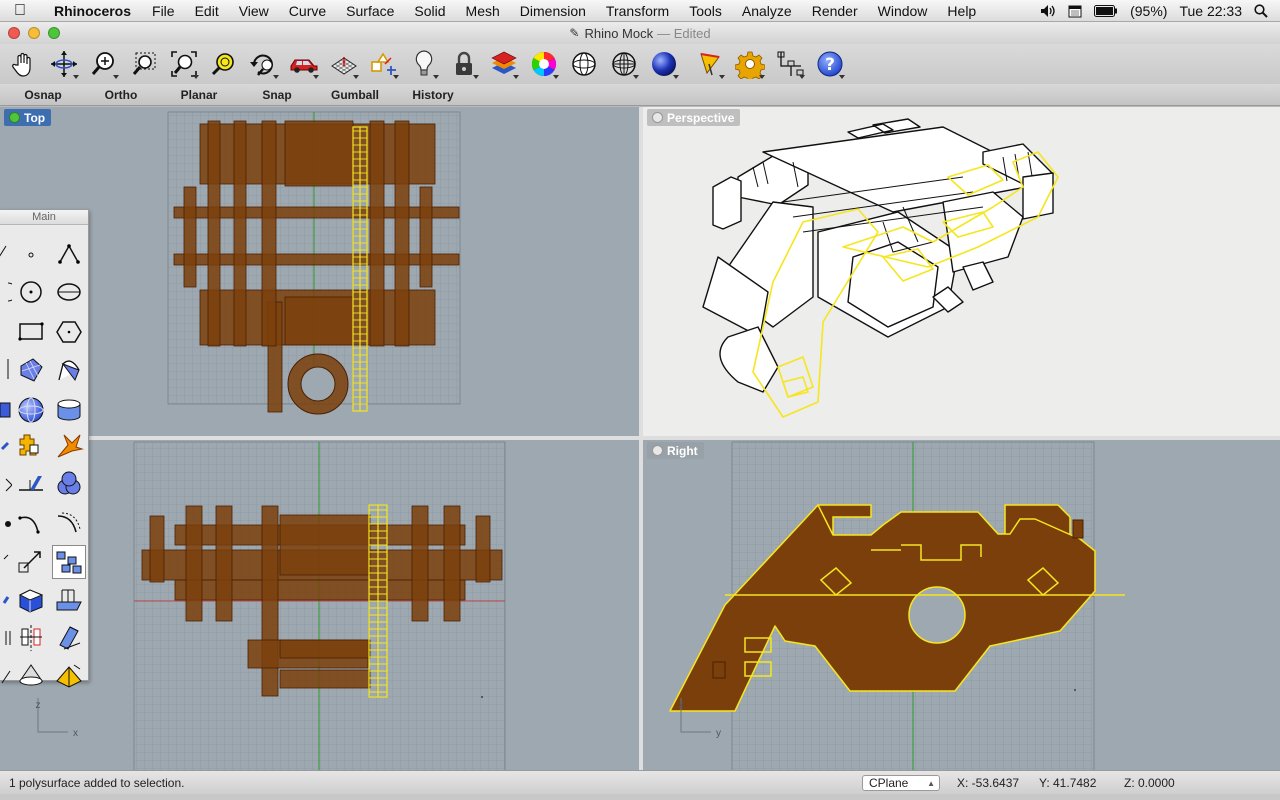 The width and height of the screenshot is (1280, 800). What do you see at coordinates (69, 562) in the screenshot?
I see `array-icon` at bounding box center [69, 562].